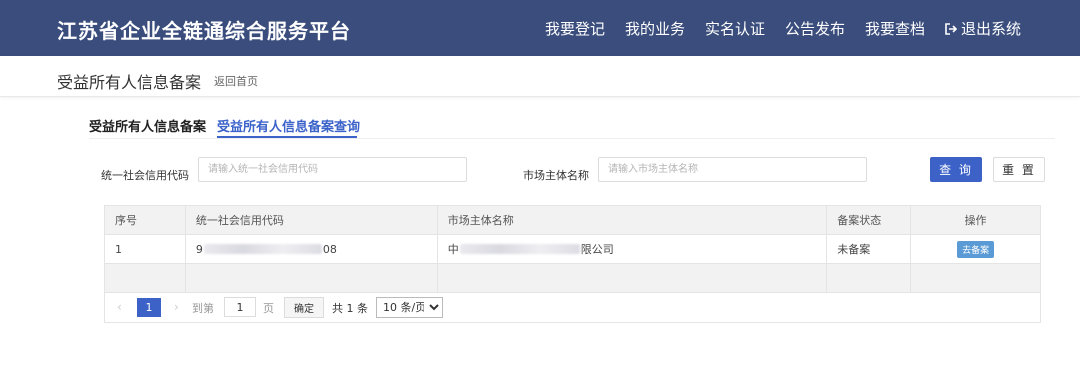  Describe the element at coordinates (869, 249) in the screenshot. I see `cell-status: 未备案` at that location.